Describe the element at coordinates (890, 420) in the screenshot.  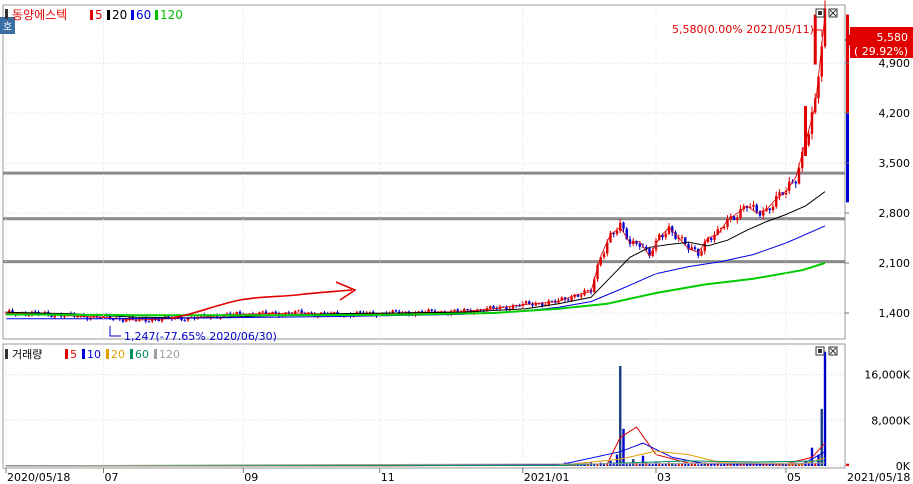
I see `volume-tick-label: 8,000K` at that location.